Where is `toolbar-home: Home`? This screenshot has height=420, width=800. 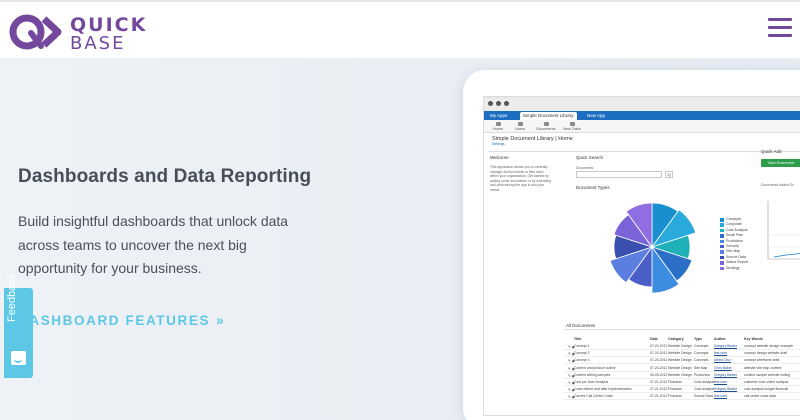 toolbar-home: Home is located at coordinates (498, 126).